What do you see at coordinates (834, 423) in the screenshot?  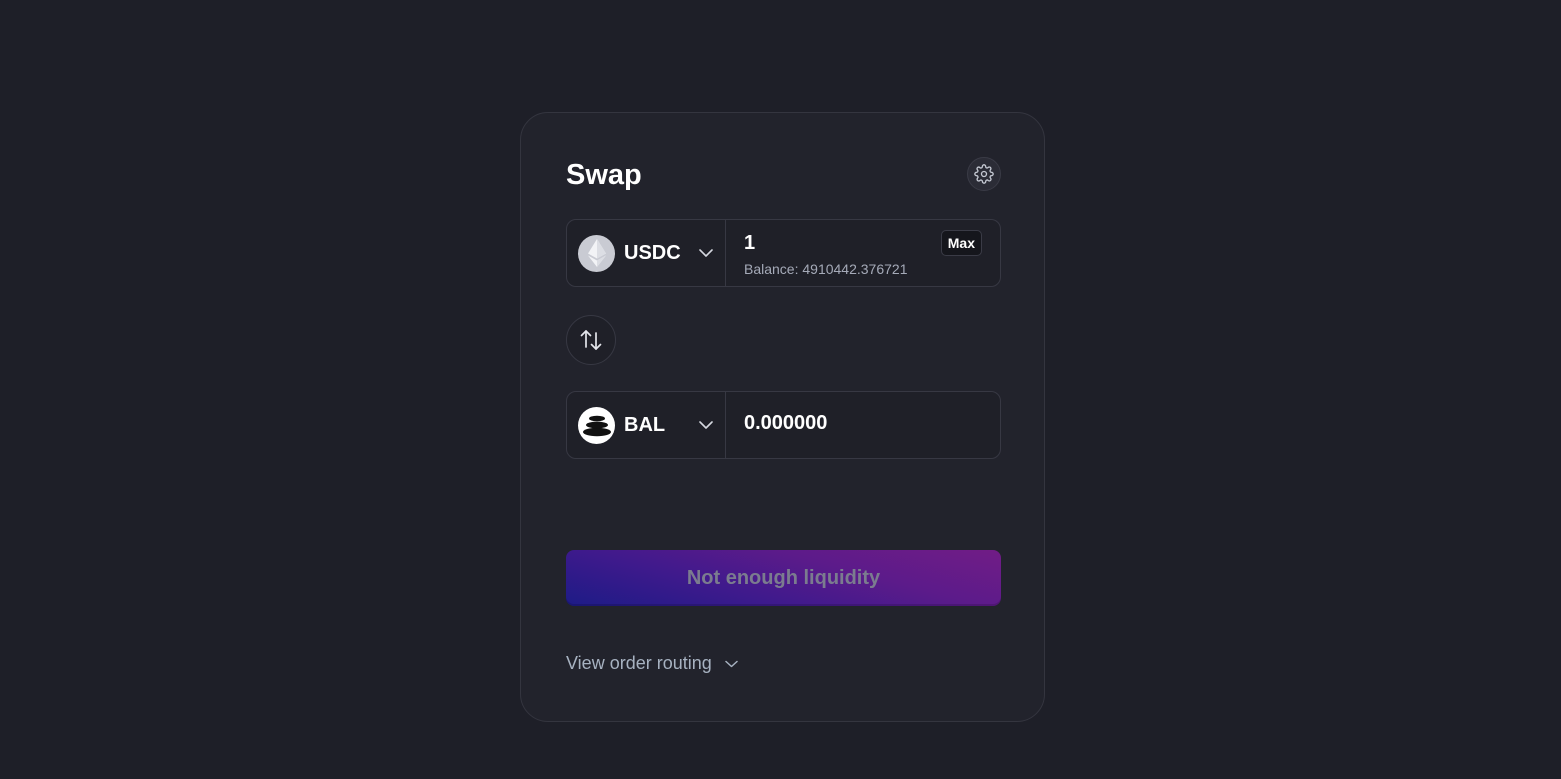 I see `to-amount-input` at bounding box center [834, 423].